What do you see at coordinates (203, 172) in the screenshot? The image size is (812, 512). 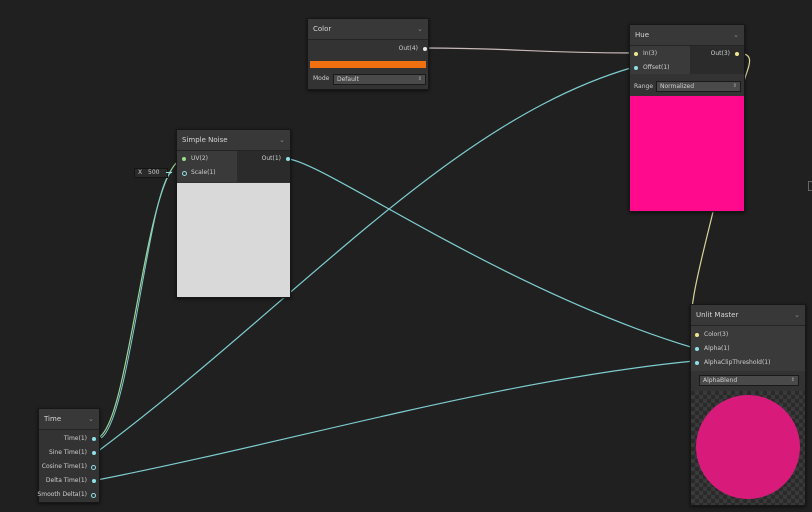 I see `noise-scale-label: Scale(1)` at bounding box center [203, 172].